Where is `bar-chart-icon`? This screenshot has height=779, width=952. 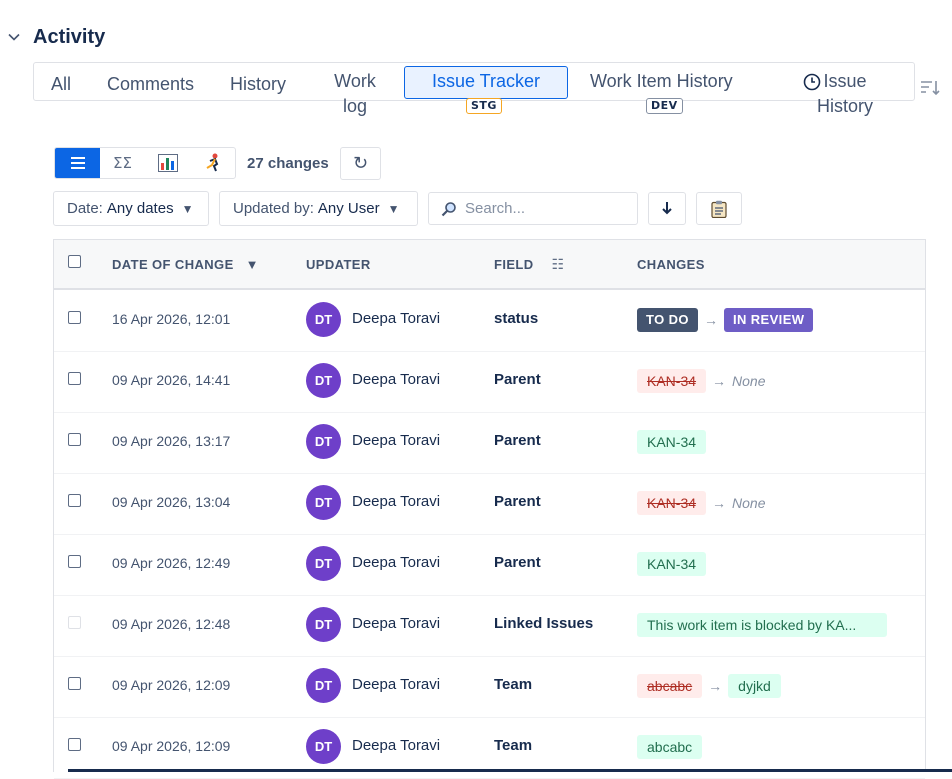 bar-chart-icon is located at coordinates (167, 163).